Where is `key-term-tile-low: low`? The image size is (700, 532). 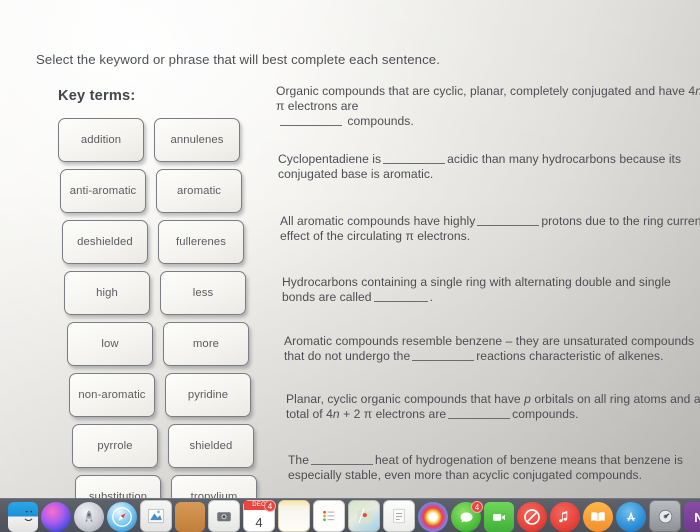
key-term-tile-low: low is located at coordinates (110, 344).